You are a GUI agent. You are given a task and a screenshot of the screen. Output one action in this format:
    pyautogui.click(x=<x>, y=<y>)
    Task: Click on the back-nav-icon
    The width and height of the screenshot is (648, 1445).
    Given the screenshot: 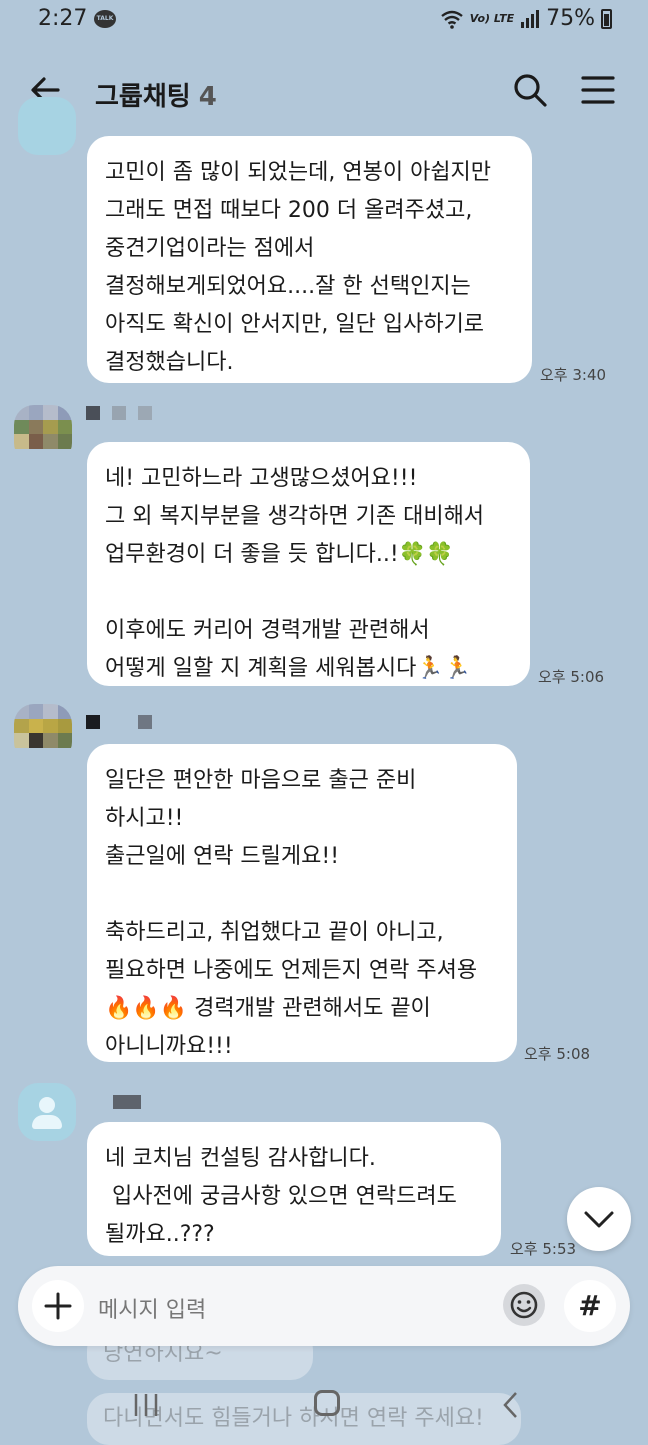 What is the action you would take?
    pyautogui.click(x=510, y=1405)
    